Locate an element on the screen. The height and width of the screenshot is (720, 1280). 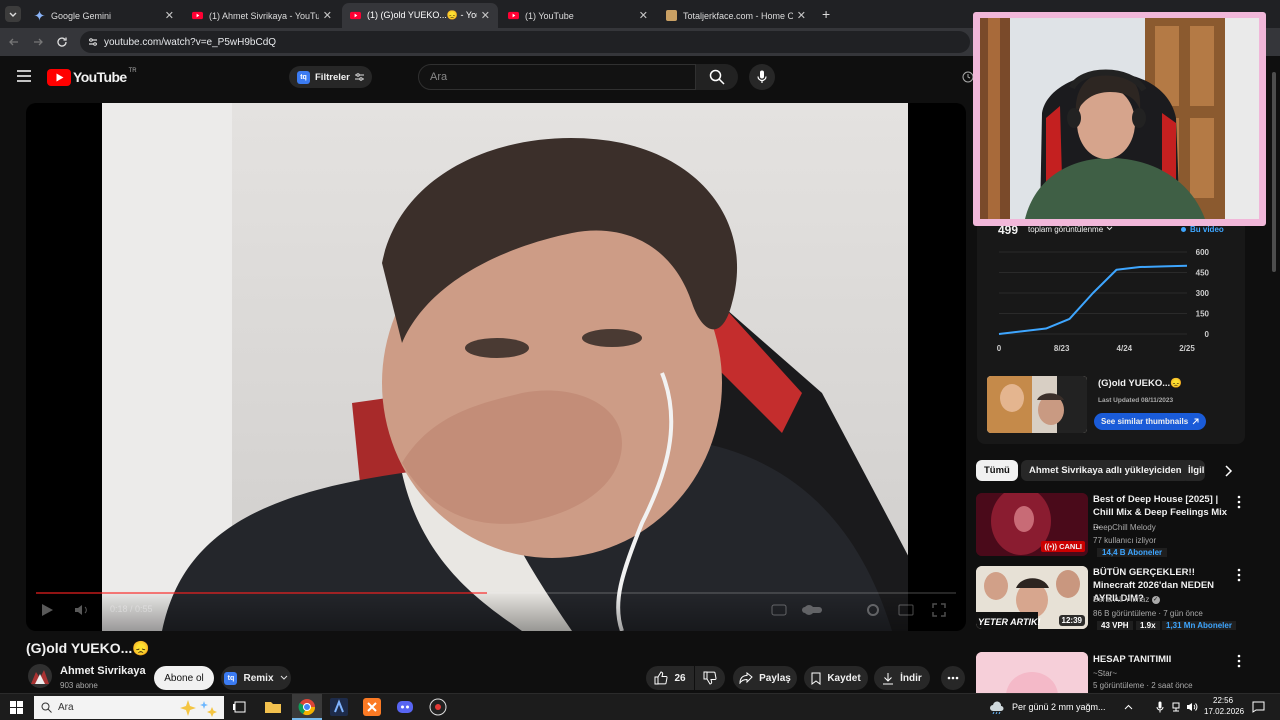
tab-current-video: (1) (G)old YUEKO...😞 - YouTube ✕ is located at coordinates (420, 15).